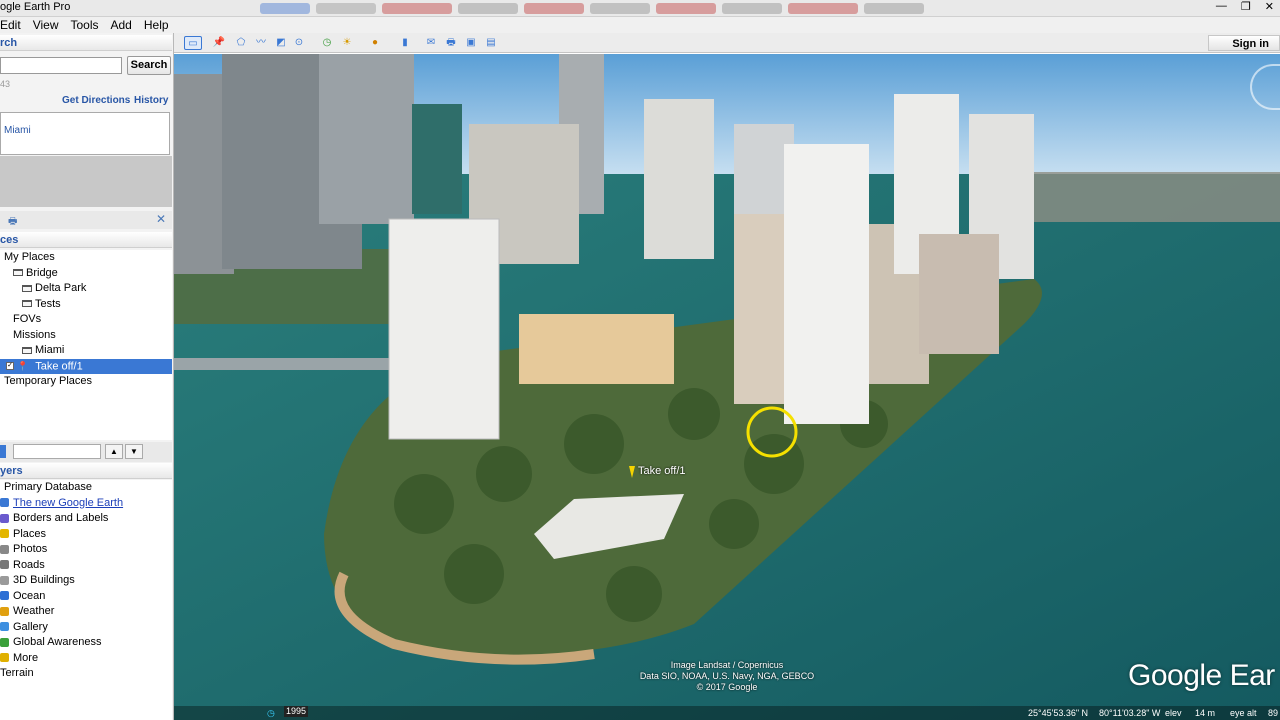 The height and width of the screenshot is (720, 1280). Describe the element at coordinates (347, 43) in the screenshot. I see `sun-icon: ☀` at that location.